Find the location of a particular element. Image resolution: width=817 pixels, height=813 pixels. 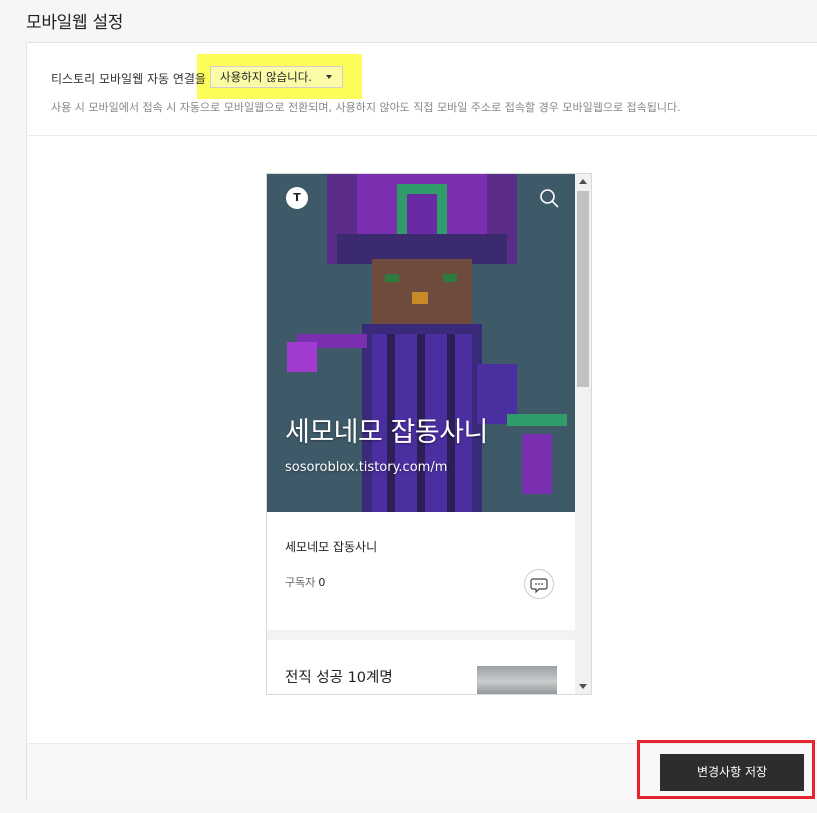

post-thumbnail is located at coordinates (517, 680).